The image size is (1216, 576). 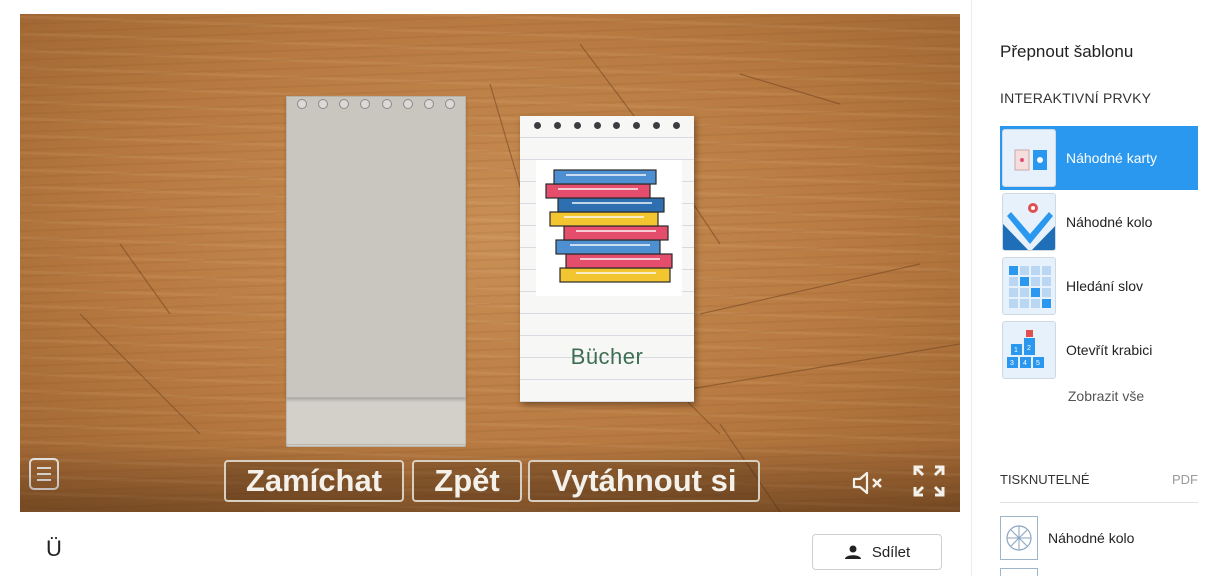 I want to click on volume-mute-icon, so click(x=867, y=483).